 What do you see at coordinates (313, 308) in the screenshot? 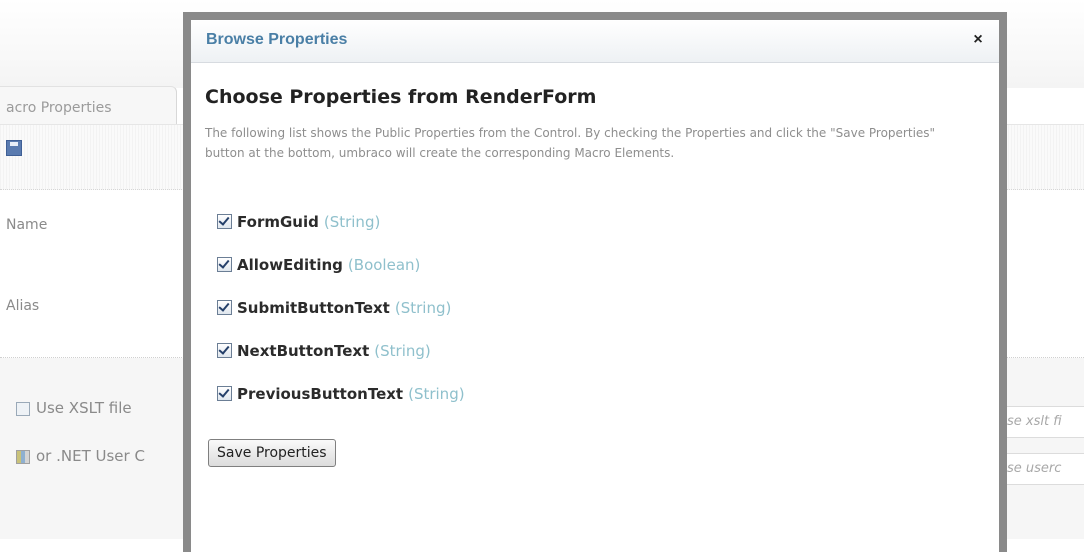
I see `property-name: SubmitButtonText` at bounding box center [313, 308].